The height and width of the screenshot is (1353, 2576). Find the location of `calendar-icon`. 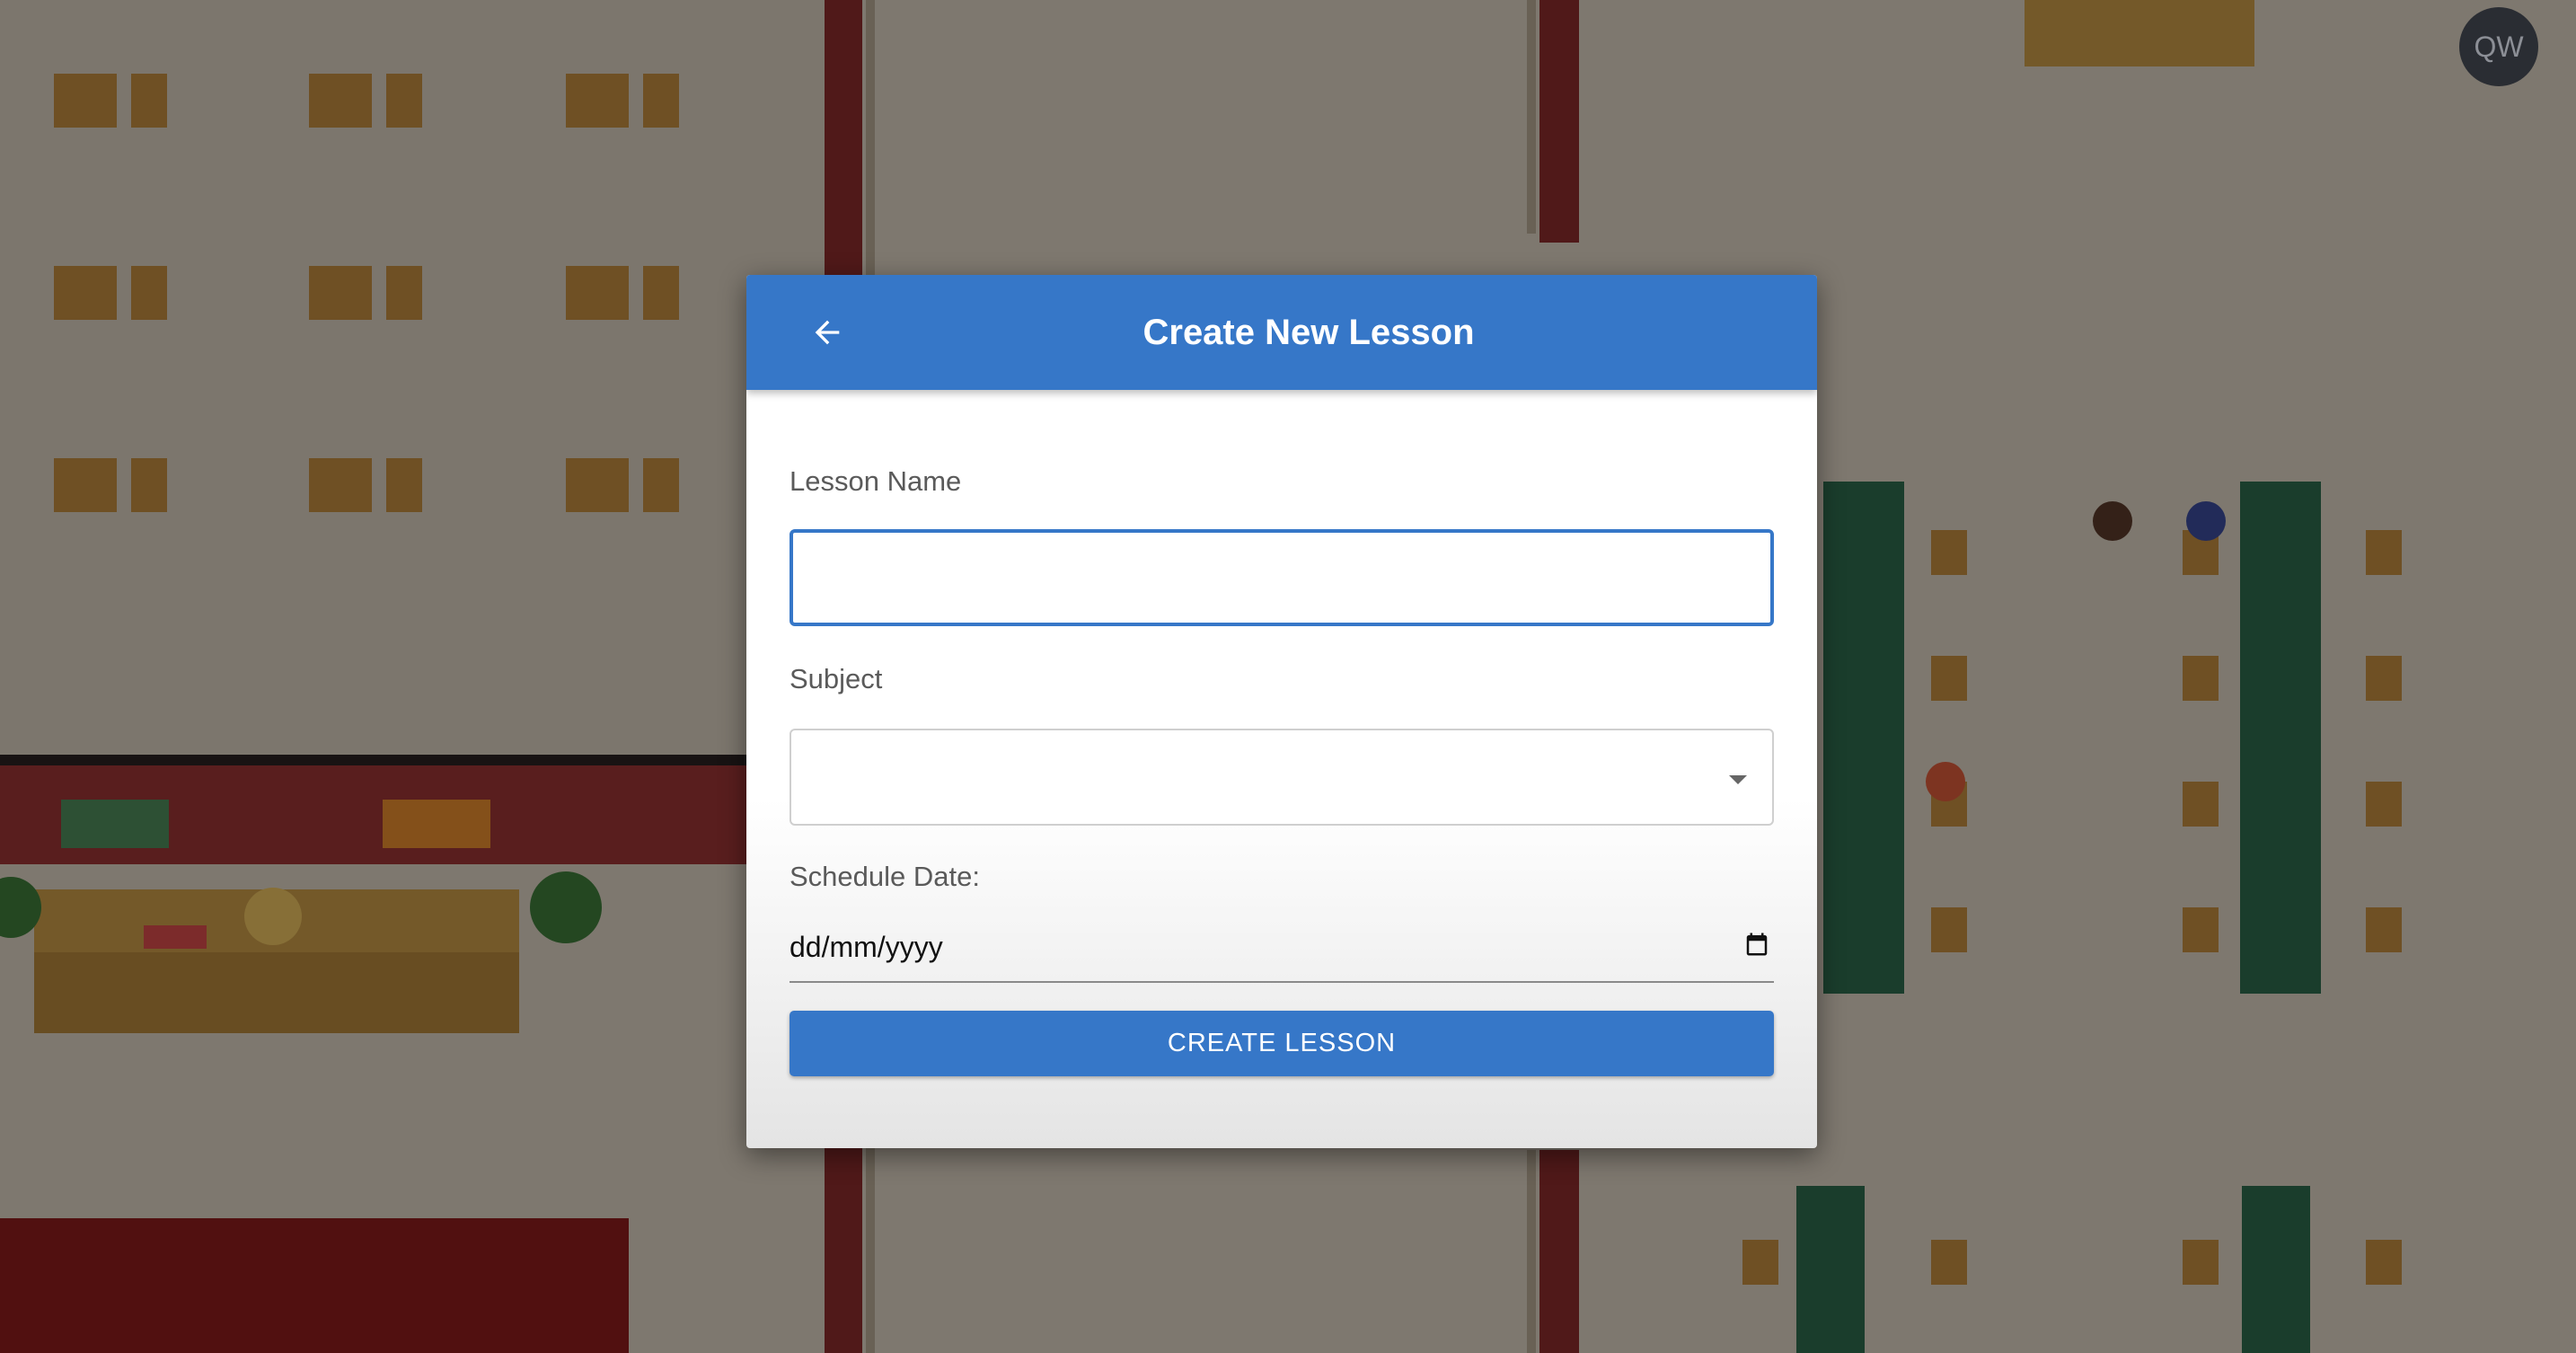

calendar-icon is located at coordinates (1756, 944).